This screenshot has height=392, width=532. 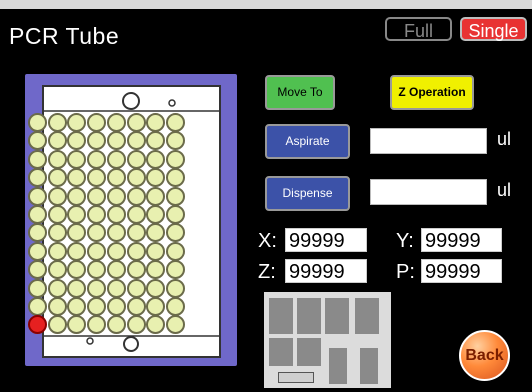 What do you see at coordinates (296, 377) in the screenshot?
I see `deck-waste-slot` at bounding box center [296, 377].